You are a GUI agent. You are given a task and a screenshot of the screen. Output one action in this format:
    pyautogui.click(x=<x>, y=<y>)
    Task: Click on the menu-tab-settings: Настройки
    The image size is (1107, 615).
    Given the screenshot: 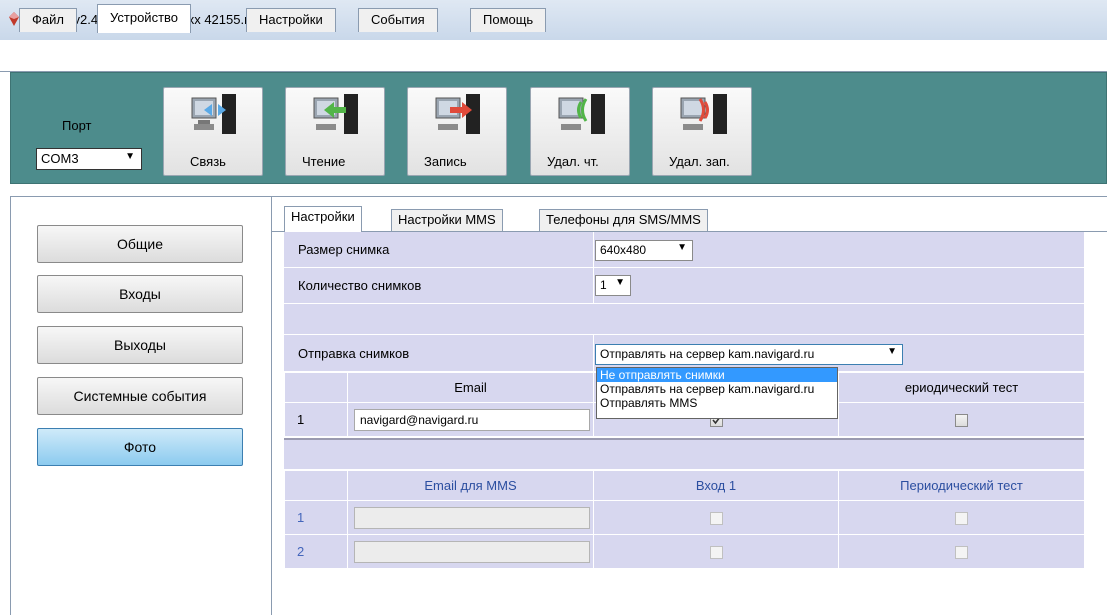 What is the action you would take?
    pyautogui.click(x=291, y=20)
    